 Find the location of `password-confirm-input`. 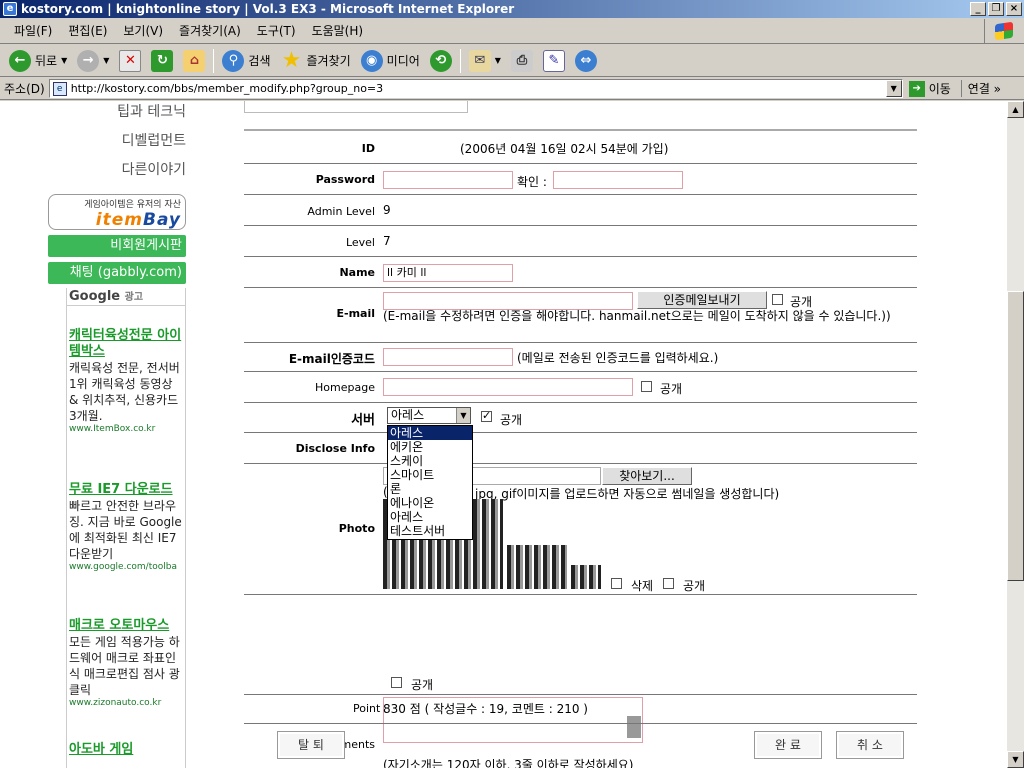

password-confirm-input is located at coordinates (618, 180).